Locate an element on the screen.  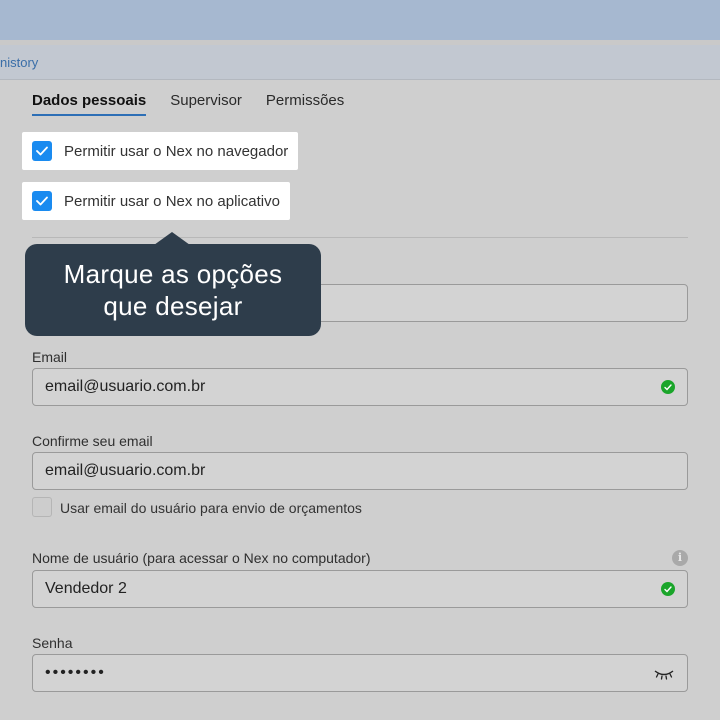
permission-browser-label: Permitir usar o Nex no navegador is located at coordinates (176, 151).